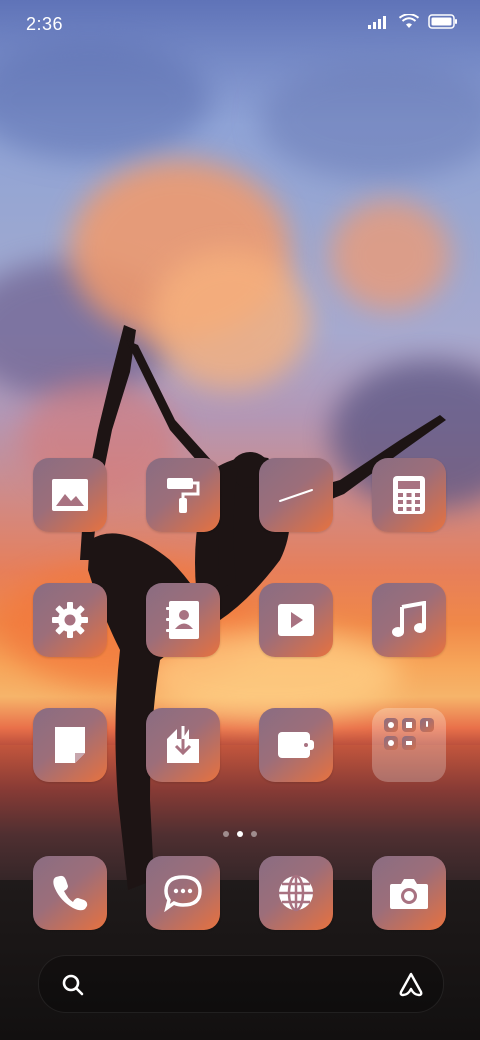 The width and height of the screenshot is (480, 1040). I want to click on phone-app, so click(70, 893).